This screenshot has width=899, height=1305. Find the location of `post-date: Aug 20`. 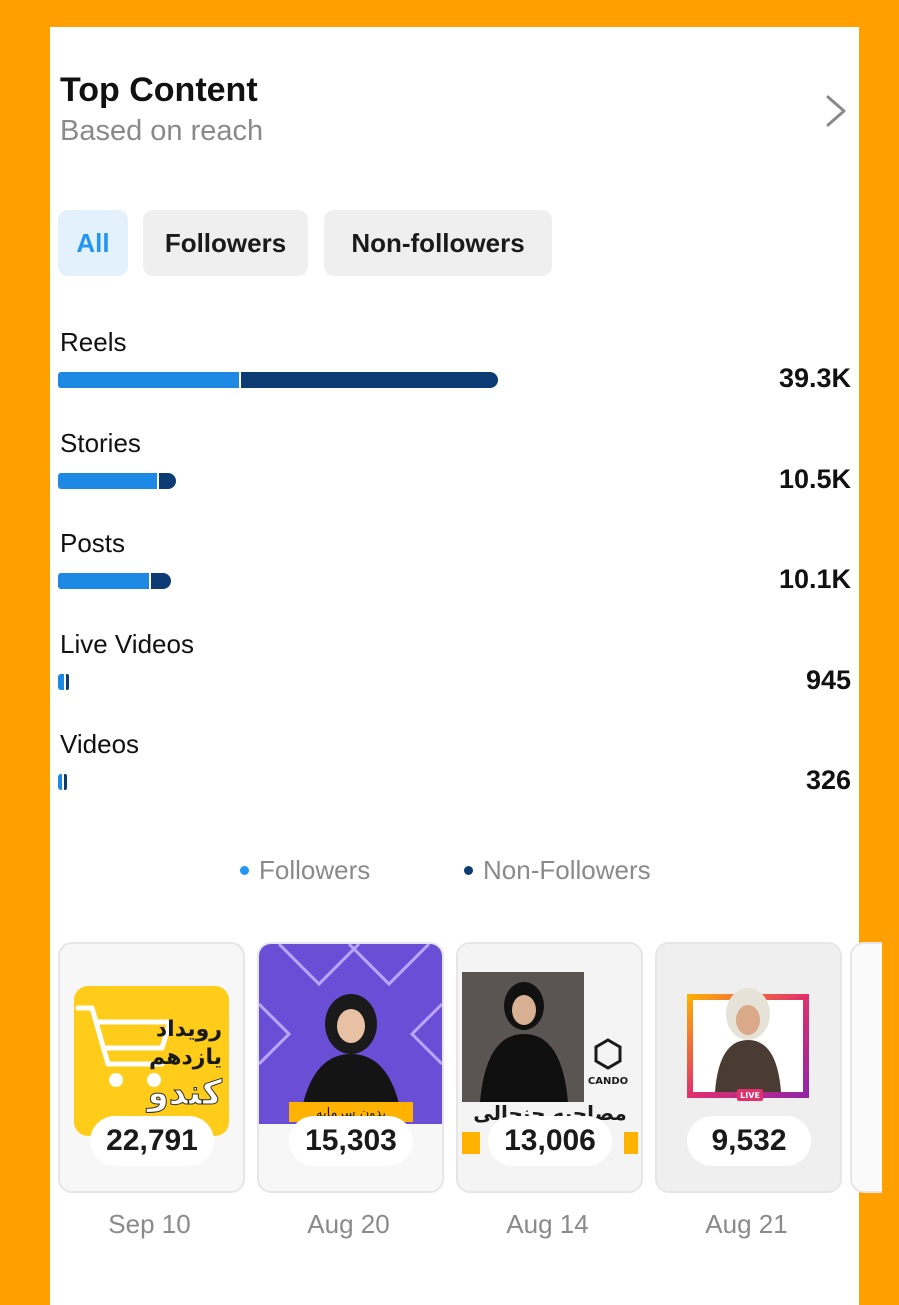

post-date: Aug 20 is located at coordinates (348, 1224).